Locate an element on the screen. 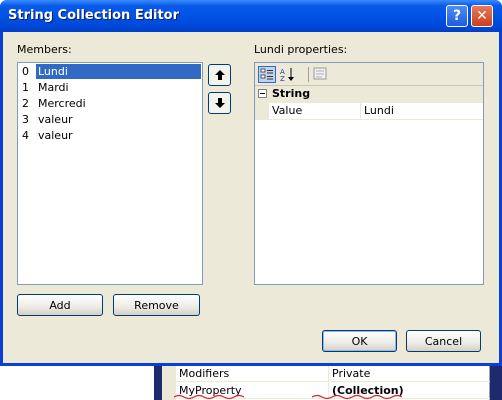  properties-label: Lundi properties: is located at coordinates (301, 49).